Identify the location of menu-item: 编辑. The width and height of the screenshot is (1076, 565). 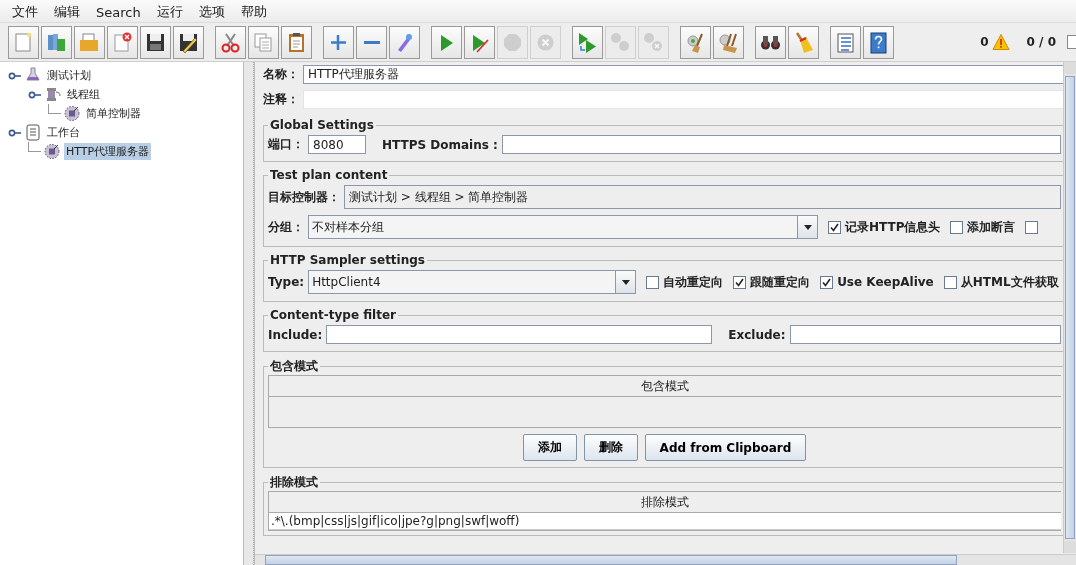
(67, 11).